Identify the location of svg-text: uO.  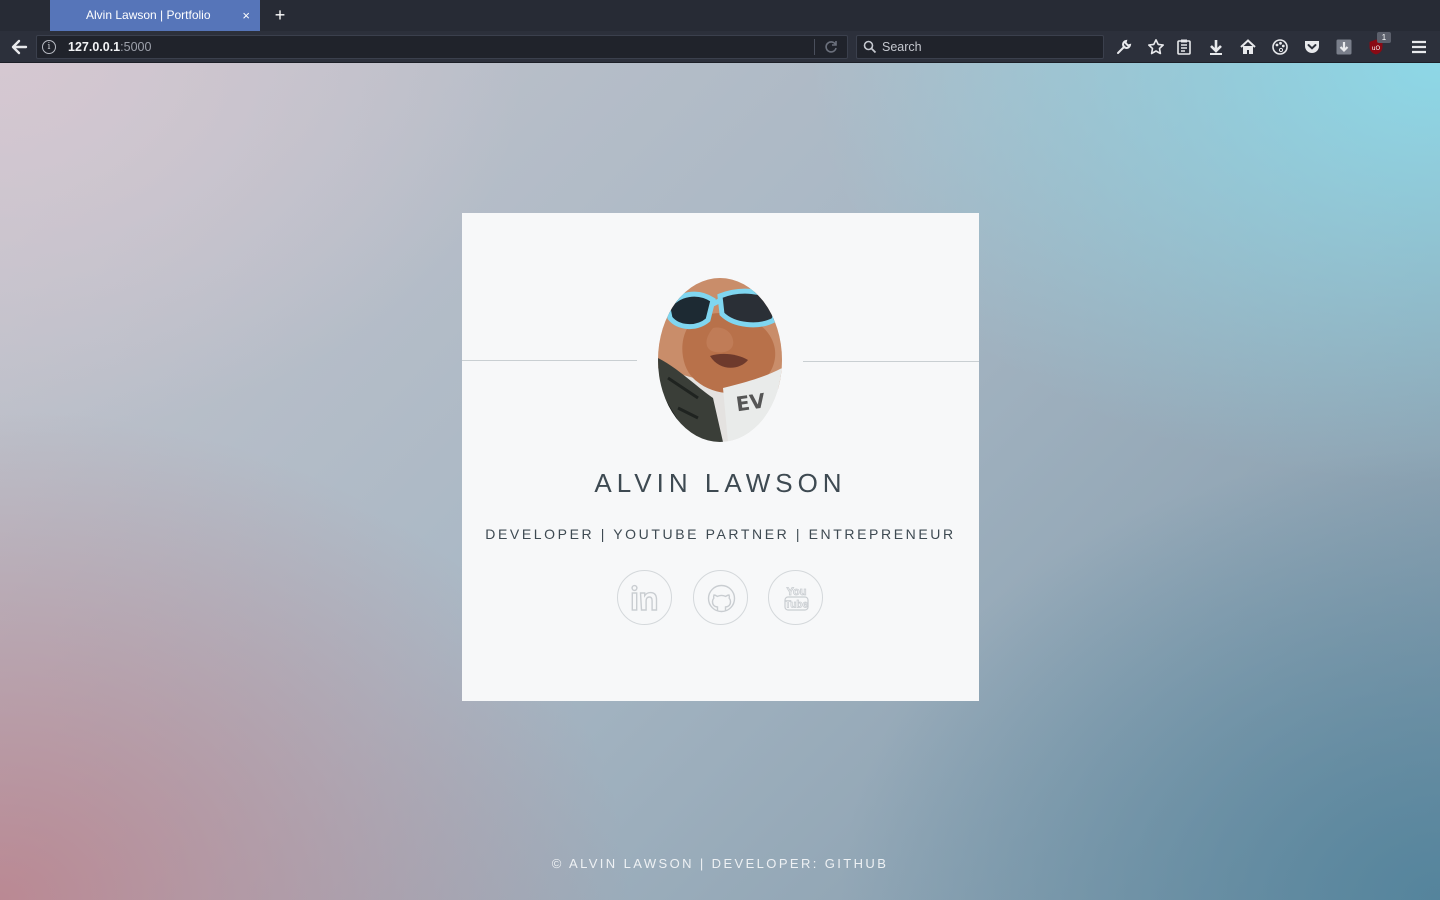
(1376, 48).